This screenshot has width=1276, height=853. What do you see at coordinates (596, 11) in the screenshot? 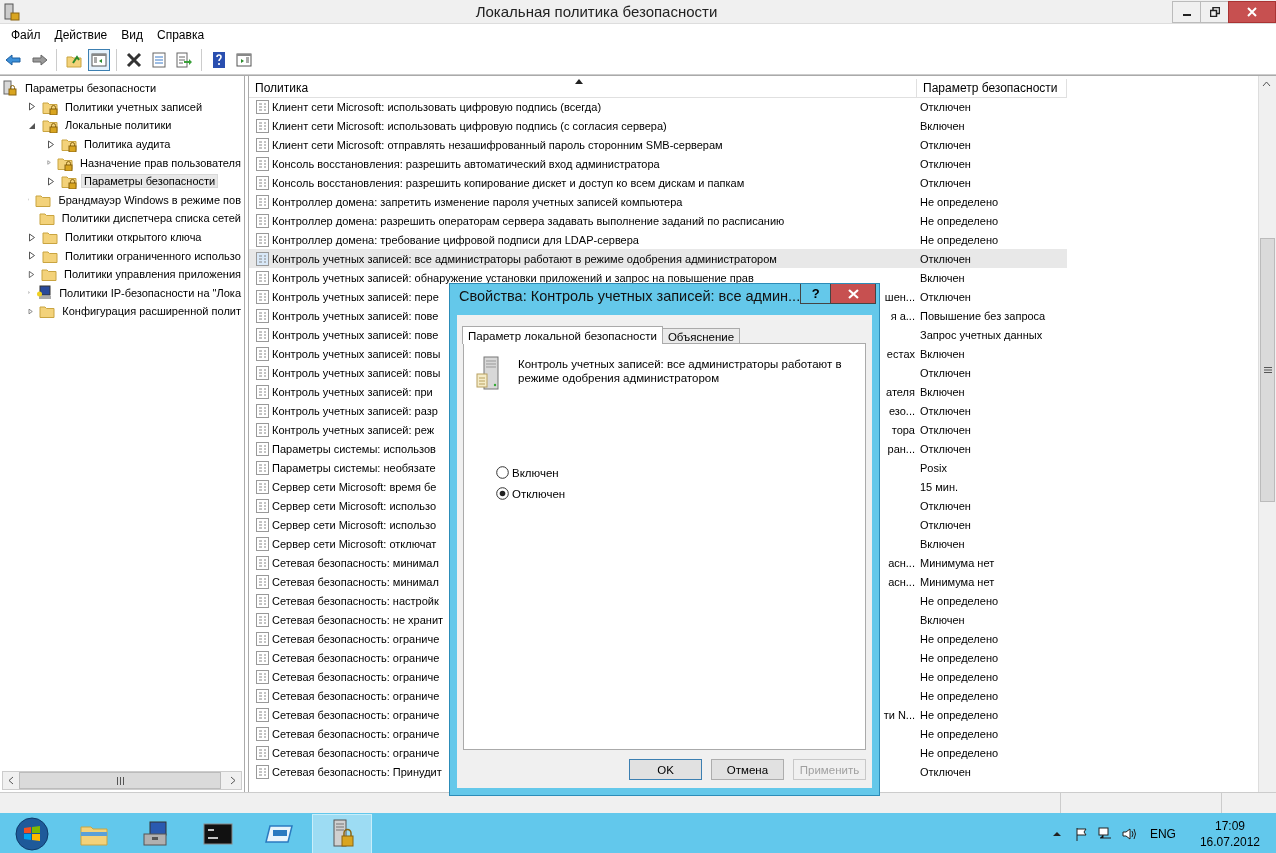
I see `window-title: Локальная политика безопасности` at bounding box center [596, 11].